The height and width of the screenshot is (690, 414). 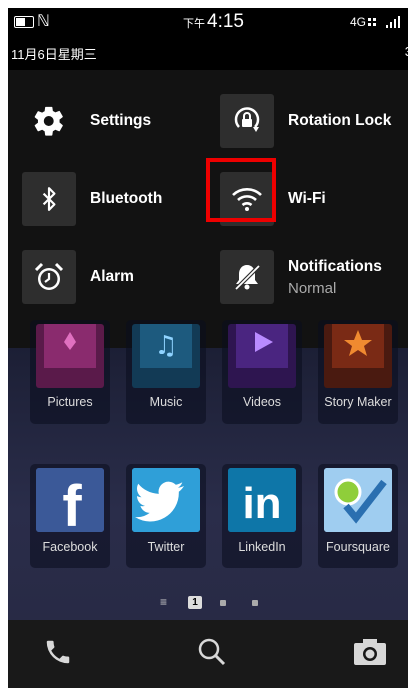 What do you see at coordinates (163, 602) in the screenshot?
I see `list-icon: ≡` at bounding box center [163, 602].